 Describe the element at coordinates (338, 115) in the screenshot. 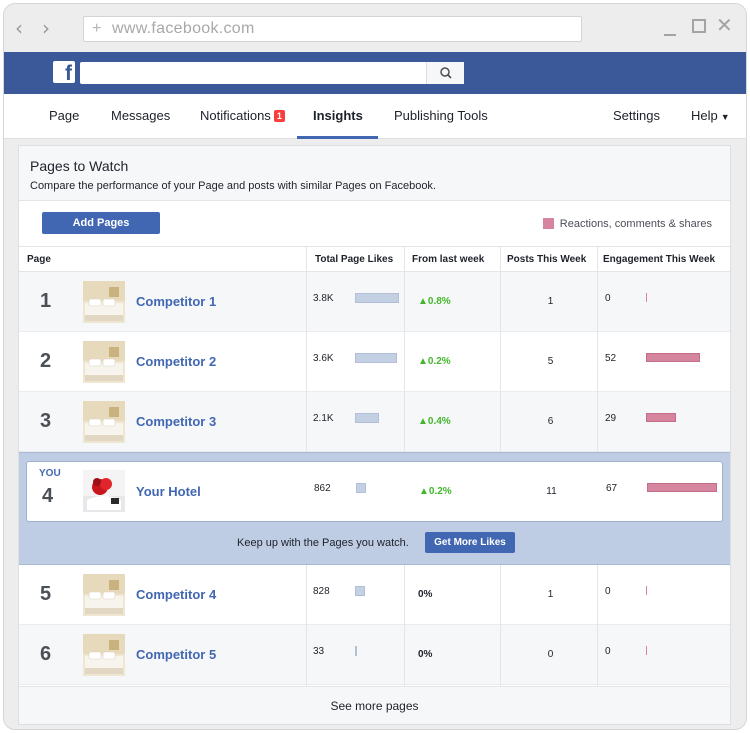

I see `tab-insights: Insights` at that location.